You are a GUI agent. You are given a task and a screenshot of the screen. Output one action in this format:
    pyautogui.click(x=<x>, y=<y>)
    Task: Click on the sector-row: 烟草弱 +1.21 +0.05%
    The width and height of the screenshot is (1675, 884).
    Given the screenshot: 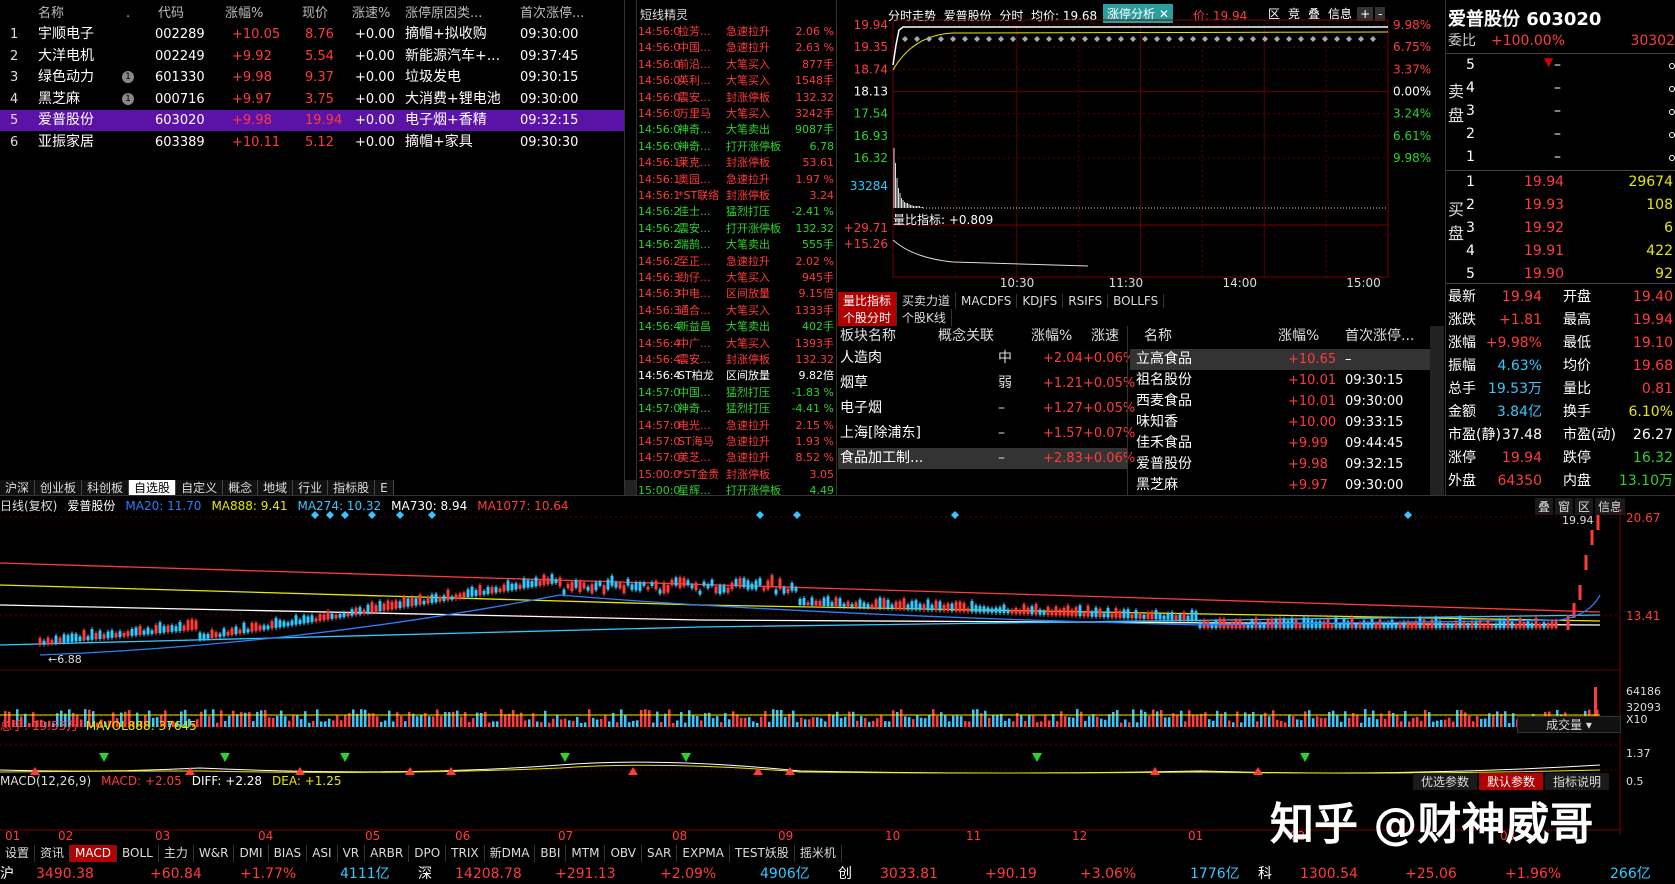 What is the action you would take?
    pyautogui.click(x=986, y=383)
    